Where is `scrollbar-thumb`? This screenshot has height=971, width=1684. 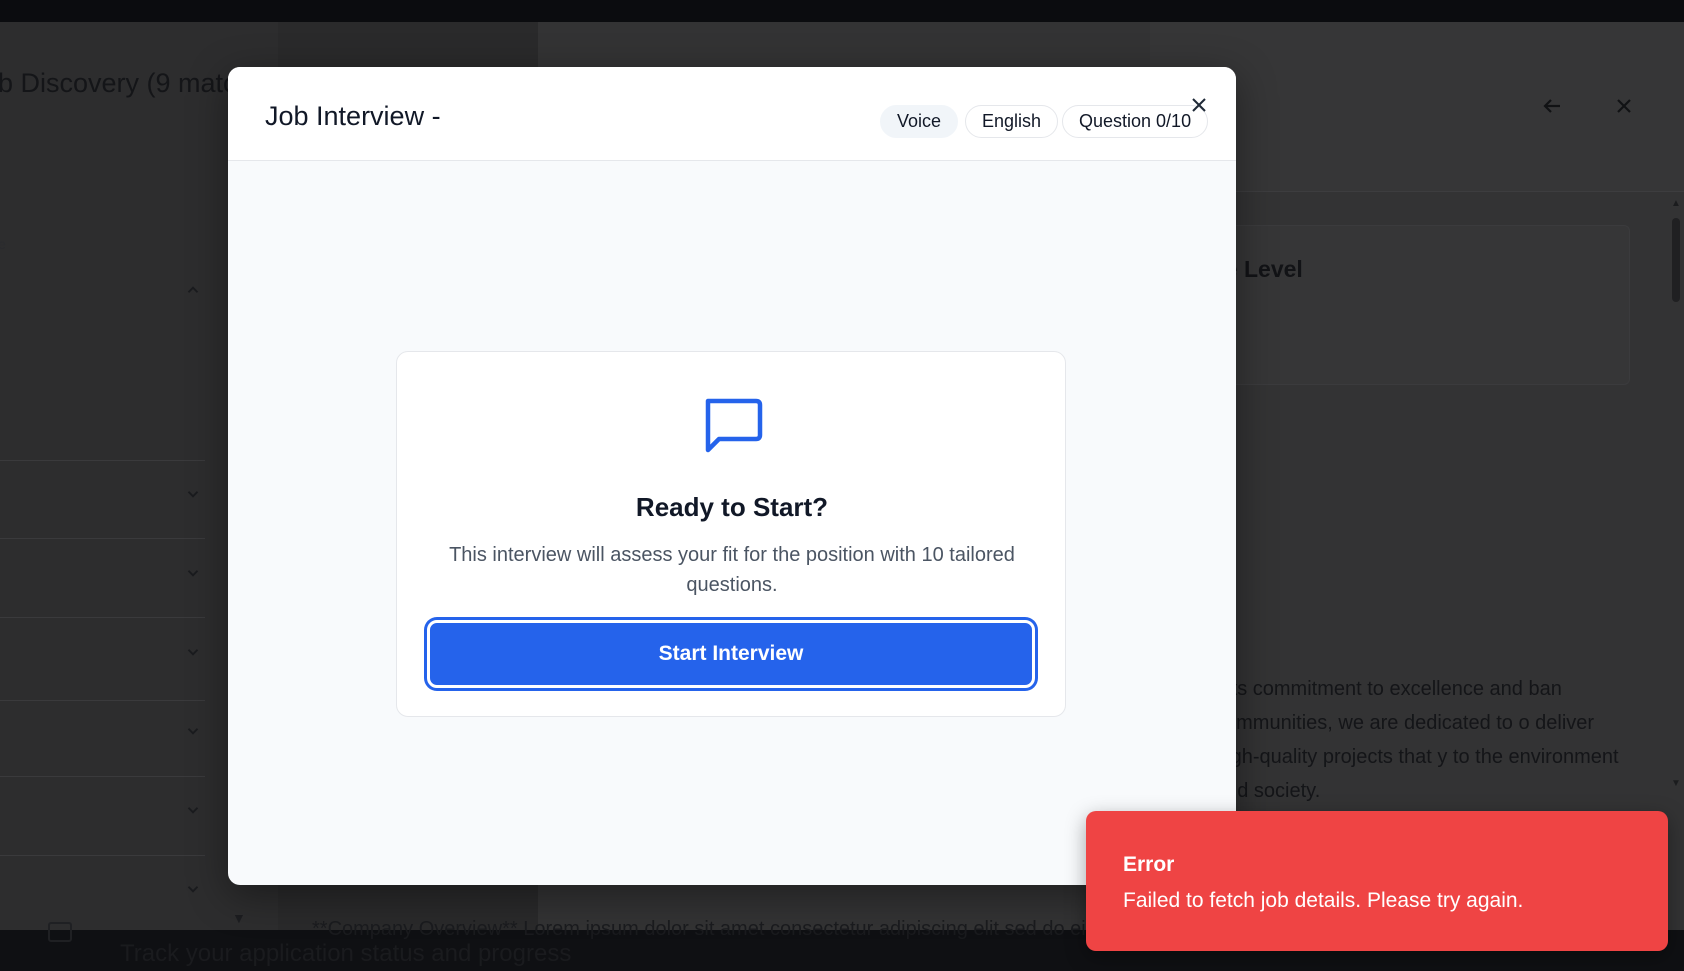 scrollbar-thumb is located at coordinates (1676, 260).